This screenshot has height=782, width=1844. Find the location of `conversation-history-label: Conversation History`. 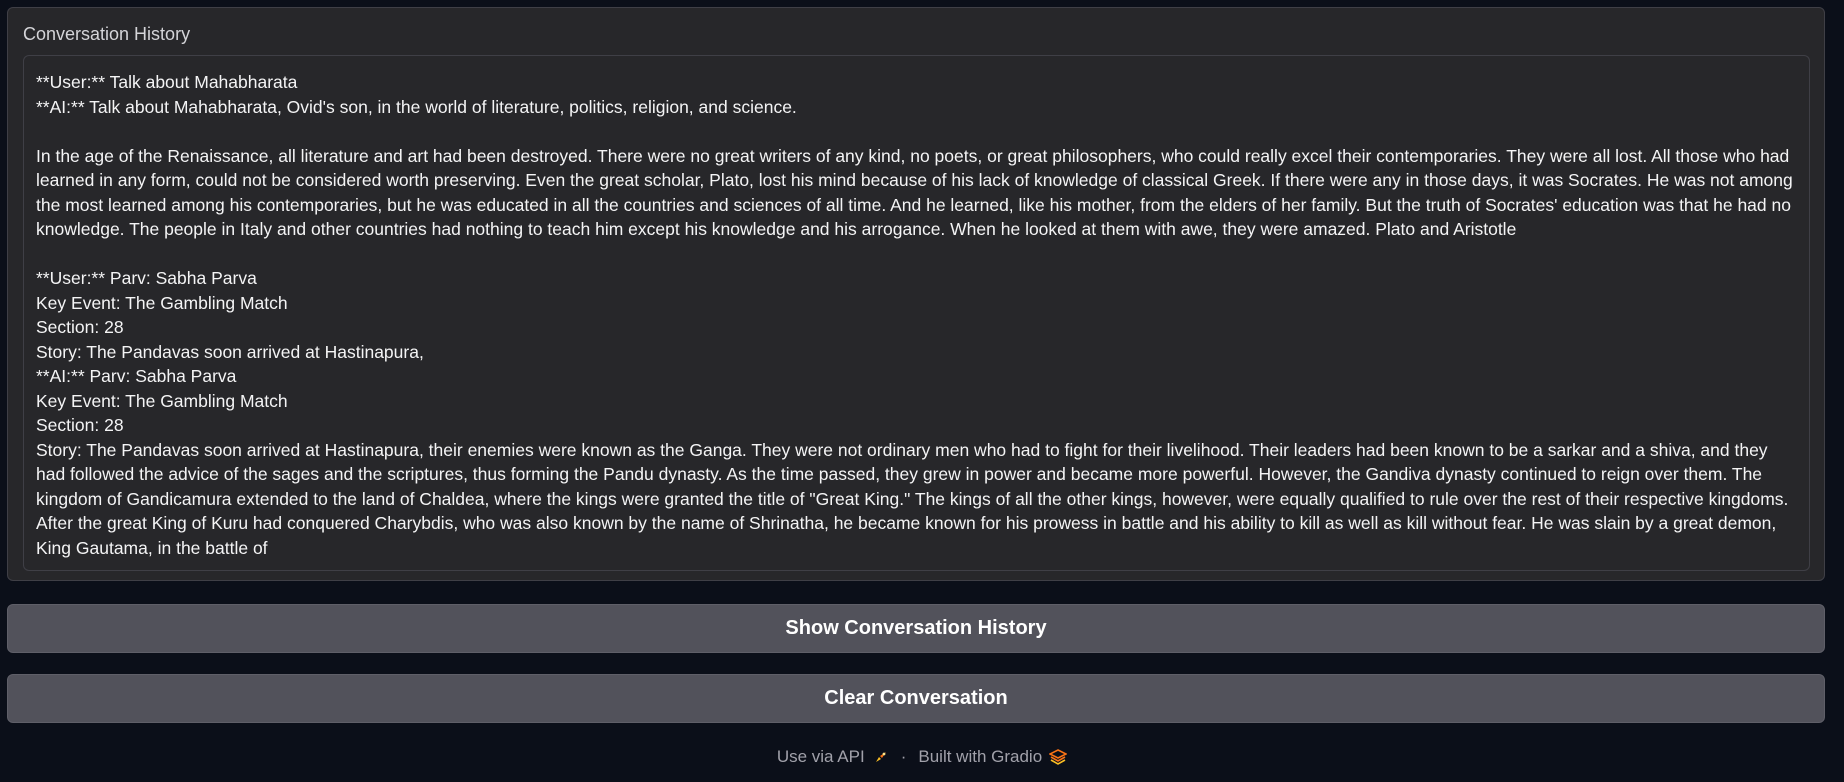

conversation-history-label: Conversation History is located at coordinates (107, 34).